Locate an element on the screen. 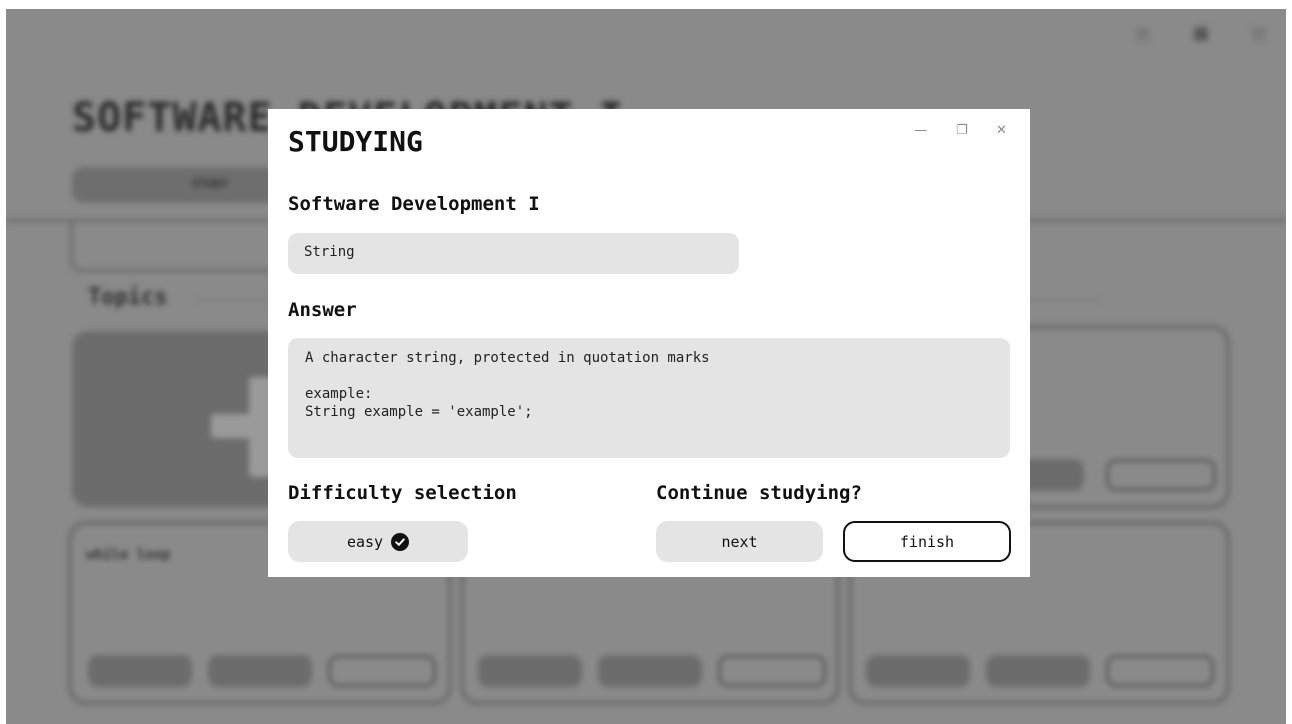  continue-heading: Continue studying? is located at coordinates (759, 493).